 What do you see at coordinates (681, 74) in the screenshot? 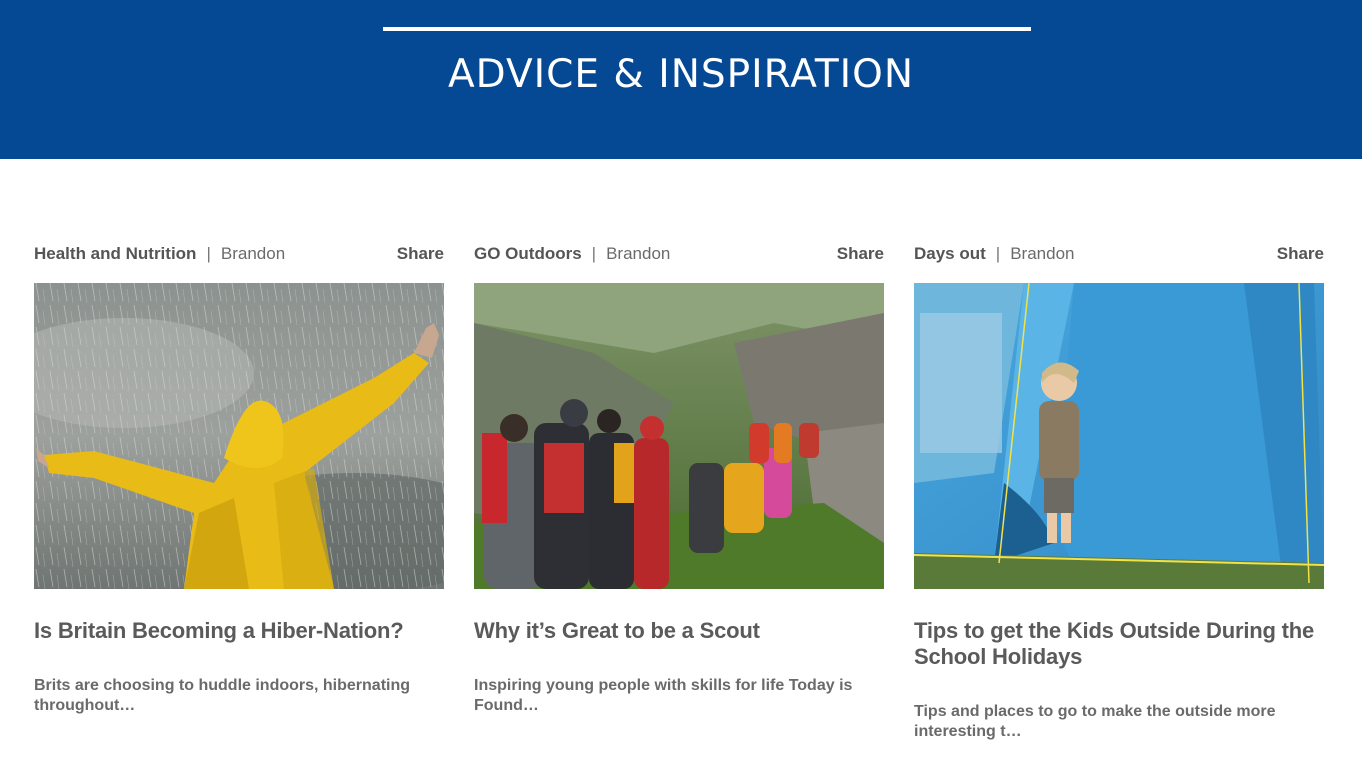
I see `page-title: ADVICE & INSPIRATION` at bounding box center [681, 74].